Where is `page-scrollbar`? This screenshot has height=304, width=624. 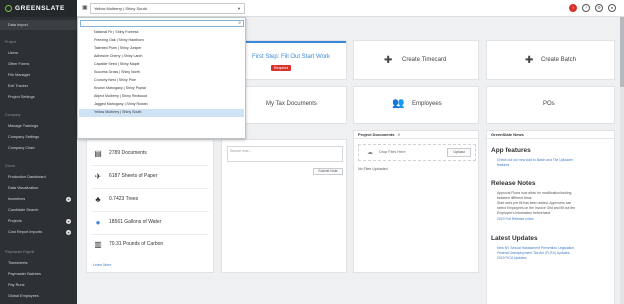 page-scrollbar is located at coordinates (622, 160).